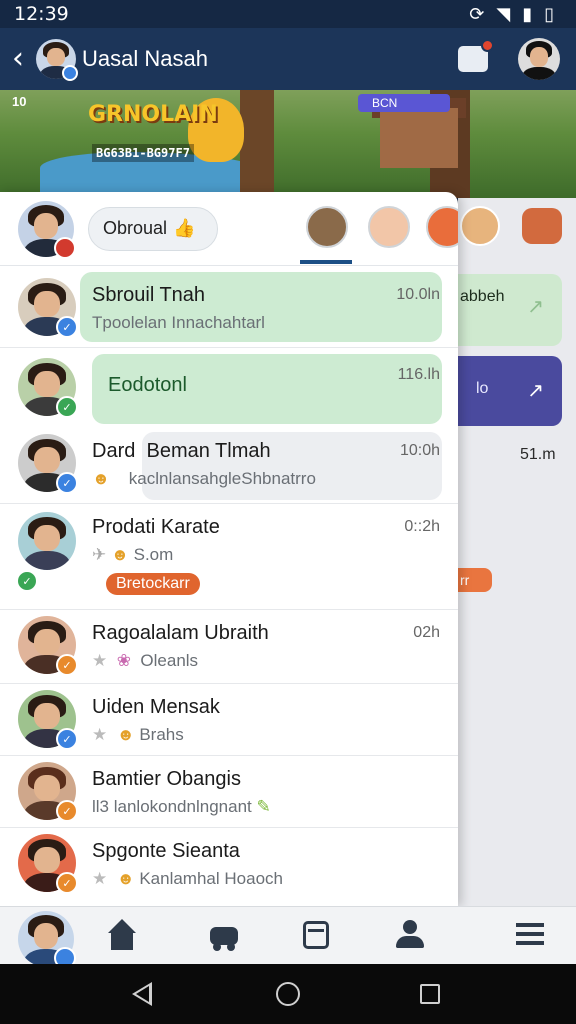 Image resolution: width=576 pixels, height=1024 pixels. Describe the element at coordinates (503, 13) in the screenshot. I see `wifi-icon: ◥` at that location.